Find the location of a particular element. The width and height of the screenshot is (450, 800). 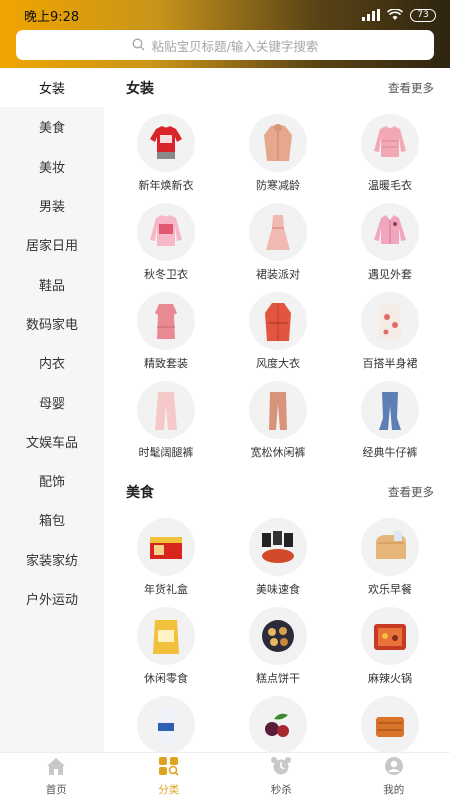

grid-item-label: 温暖毛衣 is located at coordinates (390, 185).